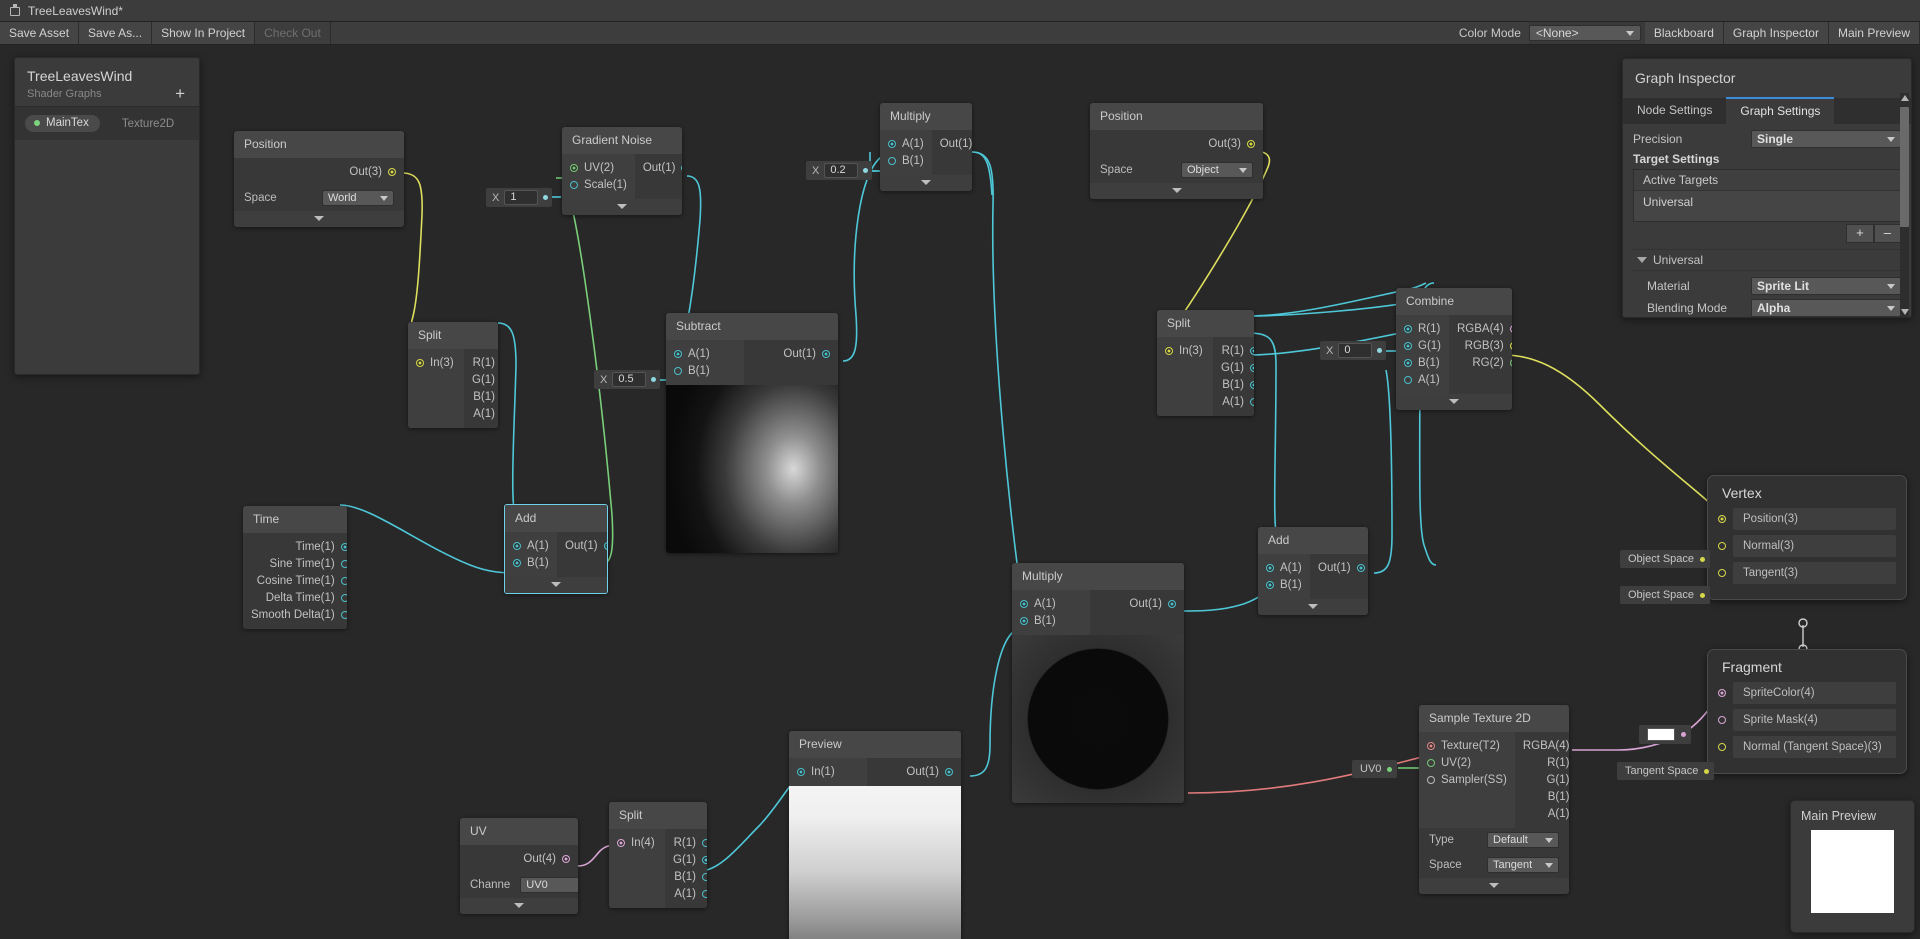  What do you see at coordinates (295, 580) in the screenshot?
I see `port-row-cosine-time: Cosine Time(1)` at bounding box center [295, 580].